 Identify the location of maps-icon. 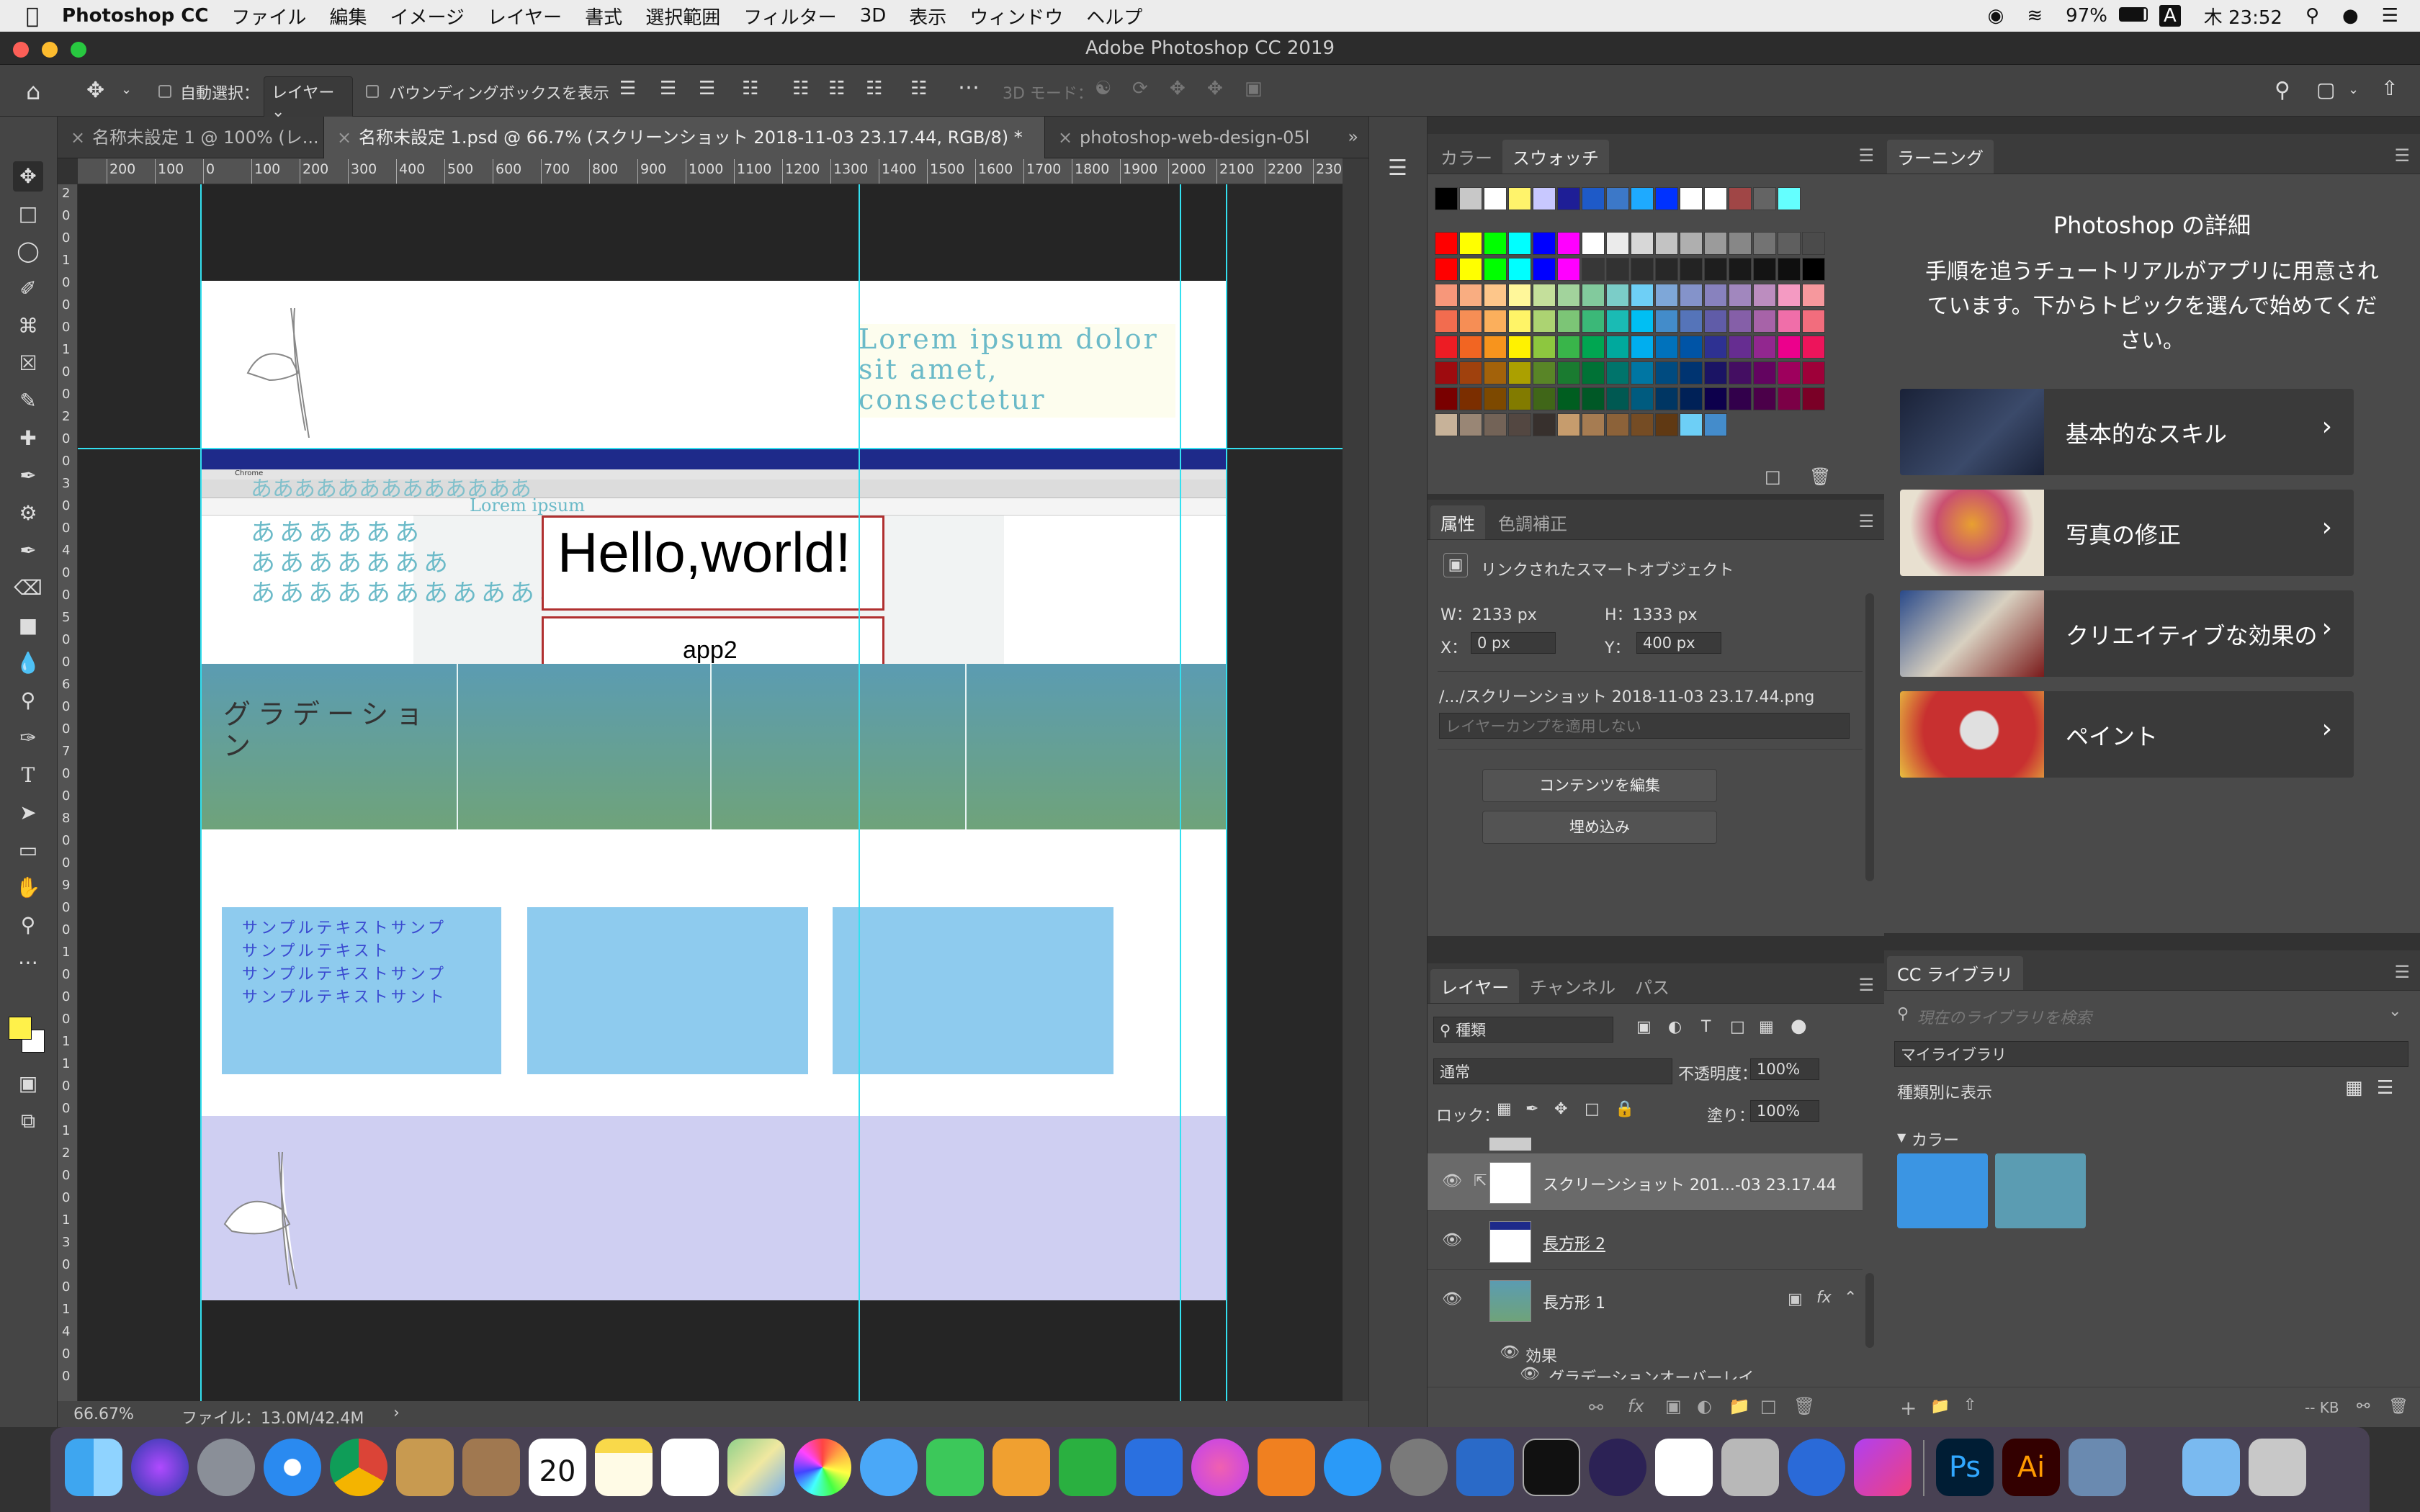
(756, 1467).